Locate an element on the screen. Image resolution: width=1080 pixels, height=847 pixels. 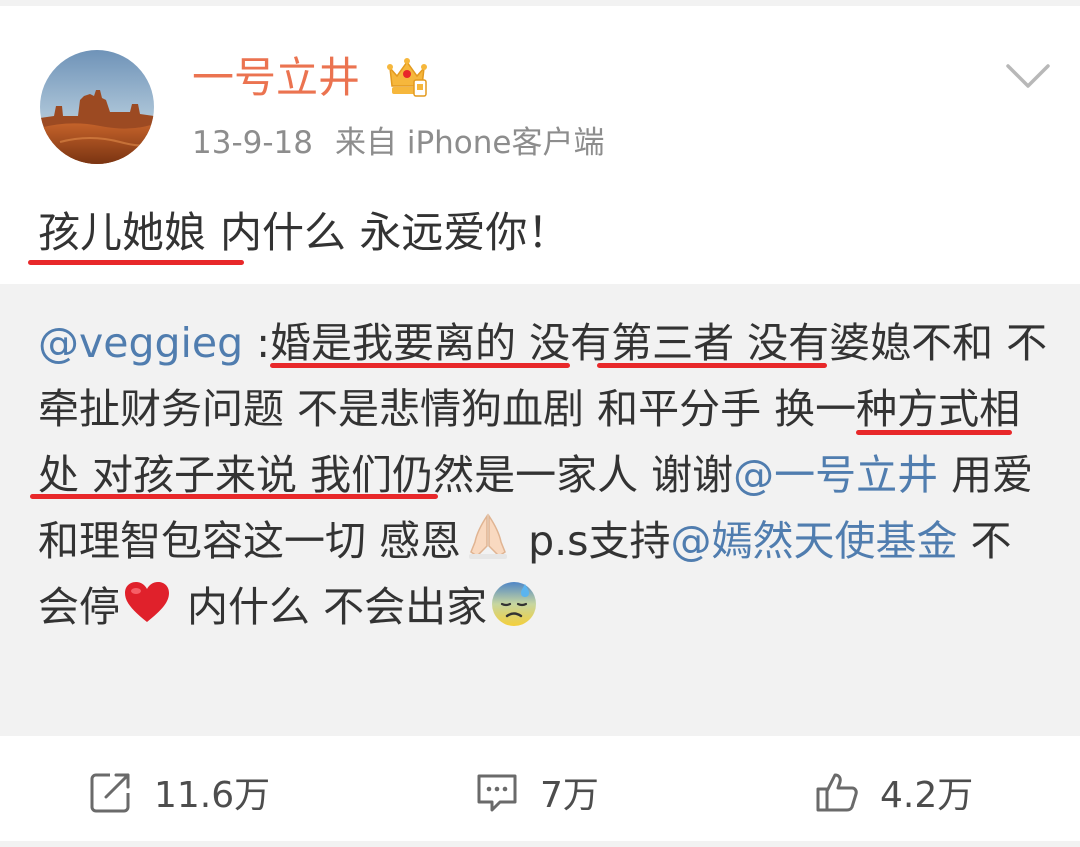
top-divider is located at coordinates (540, 3).